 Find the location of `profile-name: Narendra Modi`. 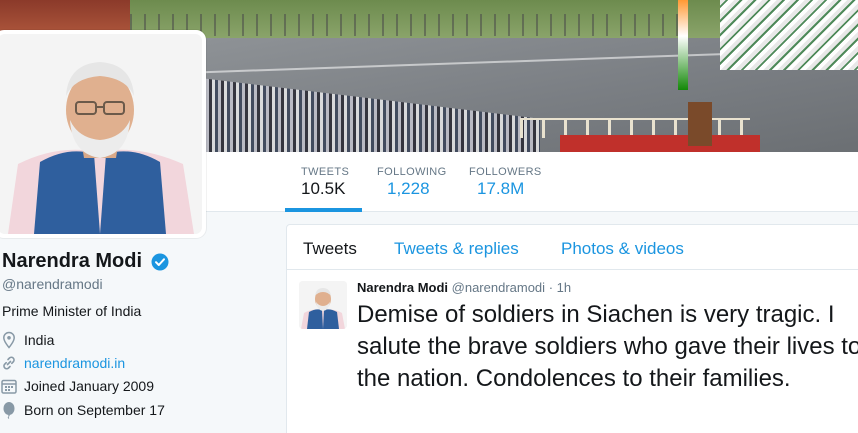

profile-name: Narendra Modi is located at coordinates (72, 261).